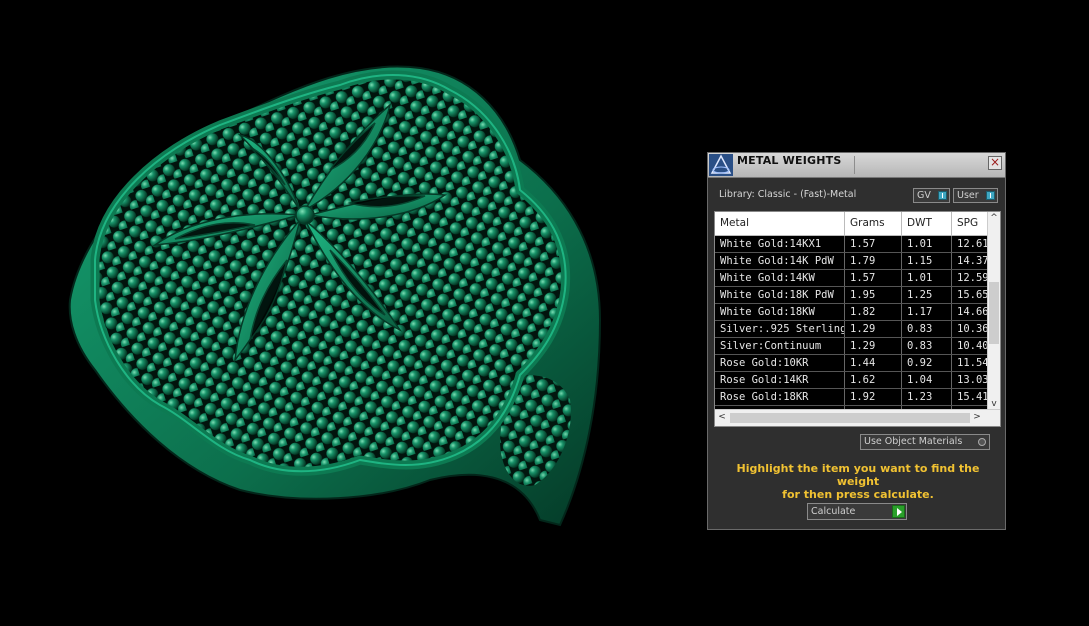  Describe the element at coordinates (927, 223) in the screenshot. I see `column-header-dwt: DWT` at that location.